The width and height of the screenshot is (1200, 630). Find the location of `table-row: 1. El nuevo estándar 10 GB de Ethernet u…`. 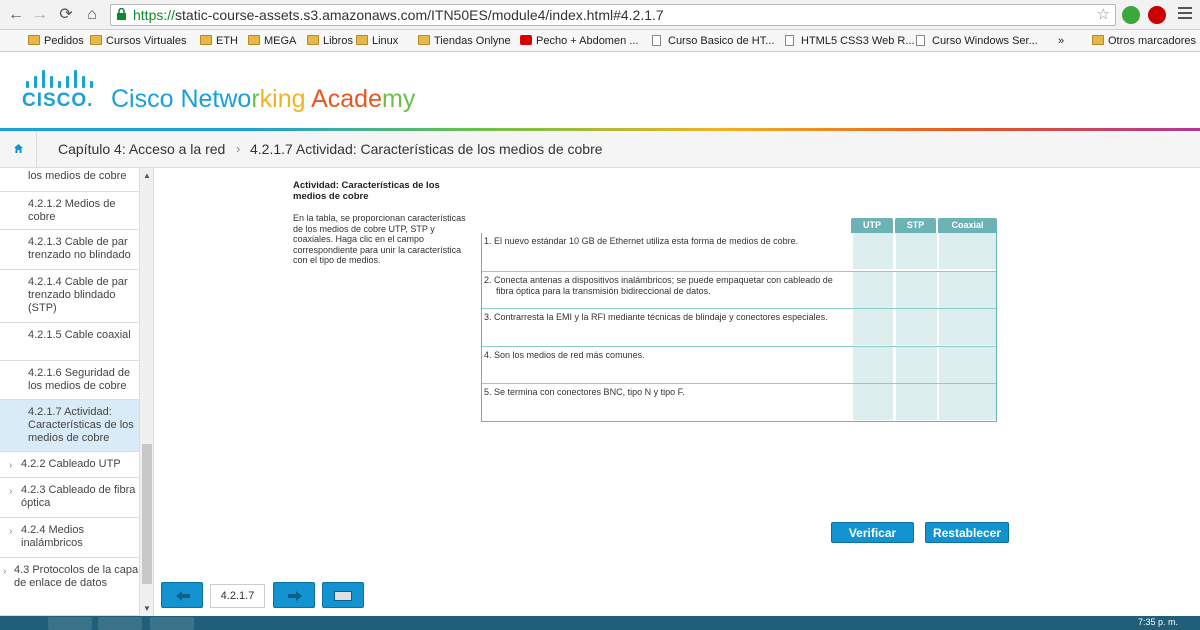

table-row: 1. El nuevo estándar 10 GB de Ethernet u… is located at coordinates (739, 251).